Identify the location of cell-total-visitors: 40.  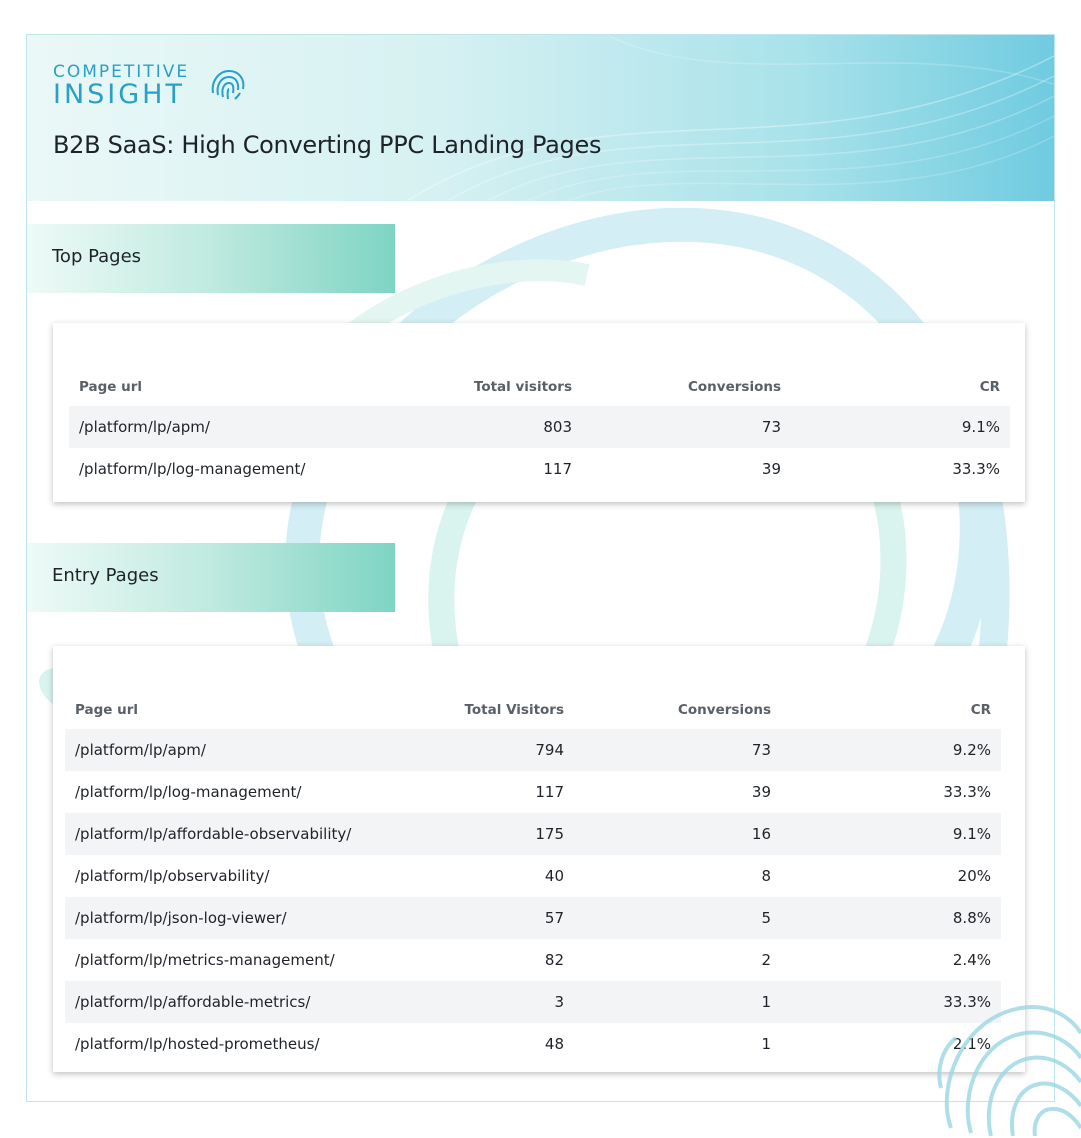
(554, 876).